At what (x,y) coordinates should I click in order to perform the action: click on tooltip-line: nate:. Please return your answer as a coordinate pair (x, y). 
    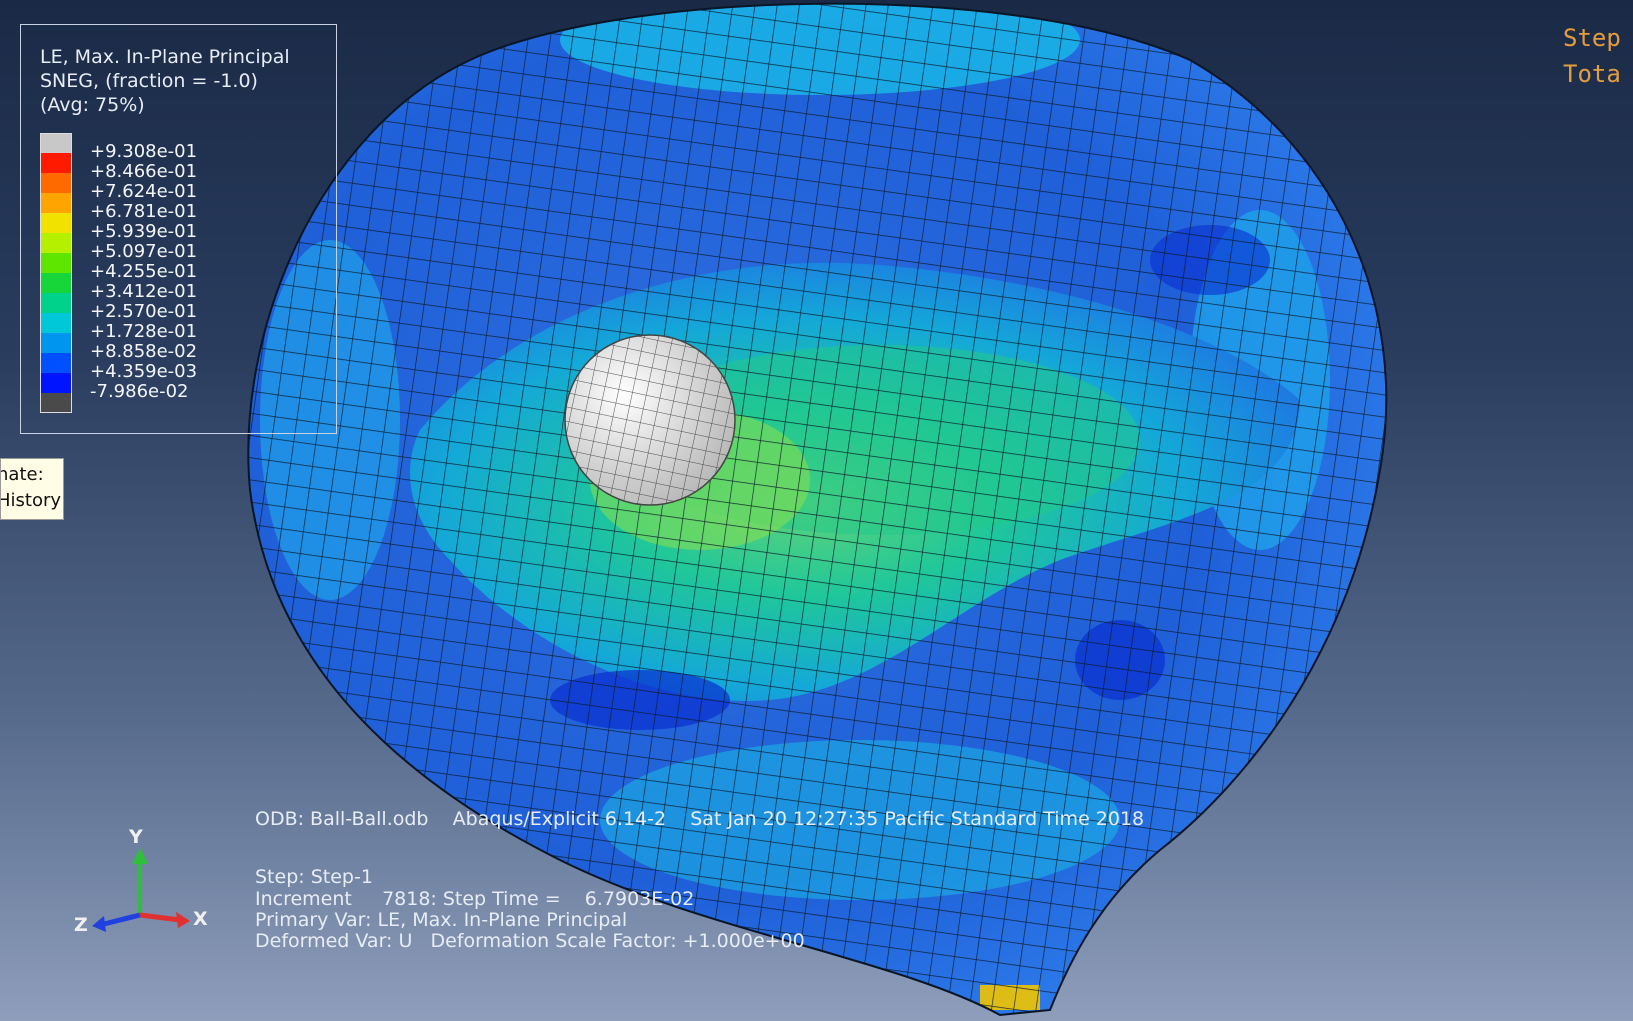
    Looking at the image, I should click on (22, 474).